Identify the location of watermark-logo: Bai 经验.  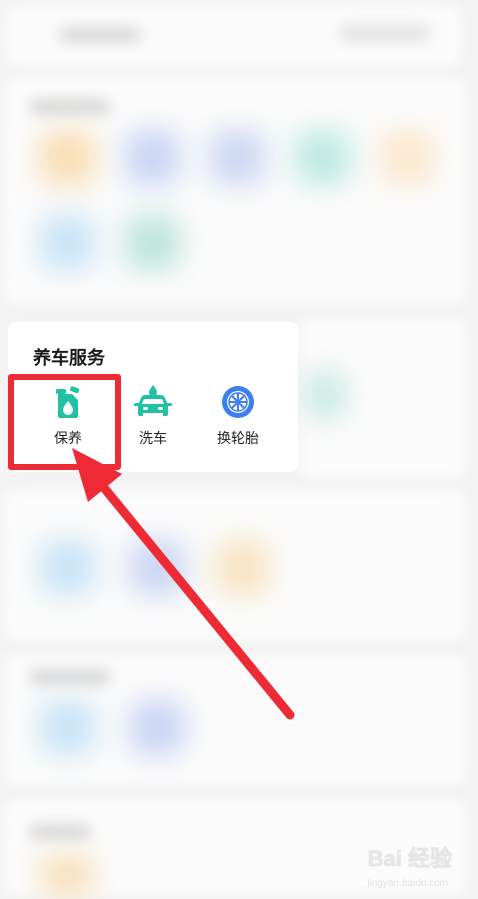
(409, 858).